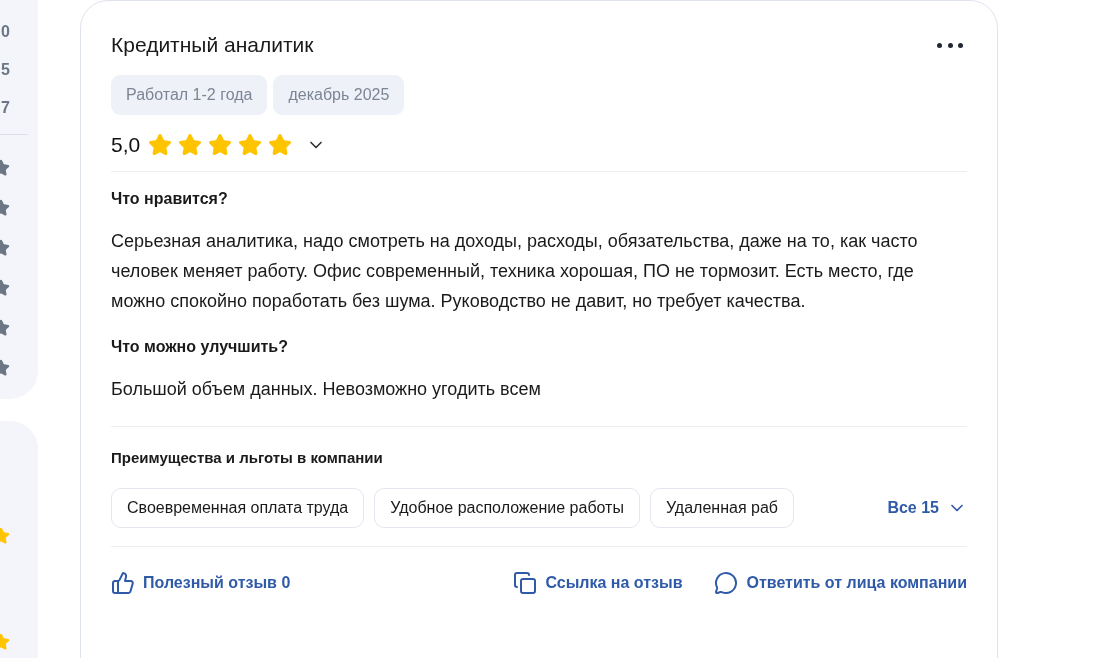 This screenshot has height=658, width=1117. I want to click on review-text: Серьезная аналитика, надо смотреть на доходы, расходы, обязательства, даже на то, как часто человек меняет работу. Офис современный, техника хорошая, ПО не тормозит. Есть место, где можно спокойно поработать без шума. Руководство не давит, но требует качества., so click(515, 271).